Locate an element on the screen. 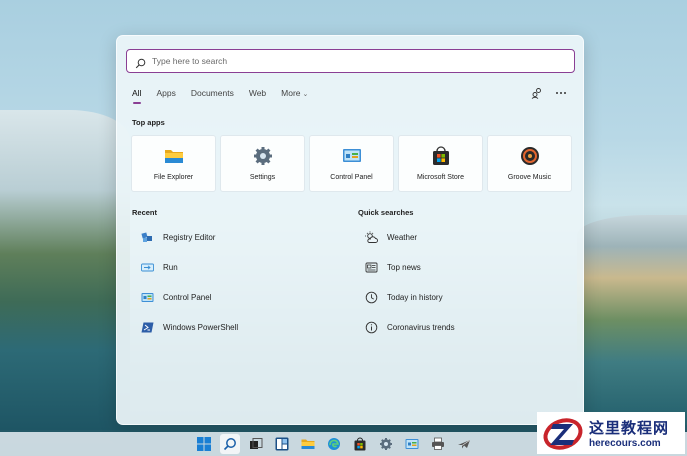  tab-all: All is located at coordinates (137, 96).